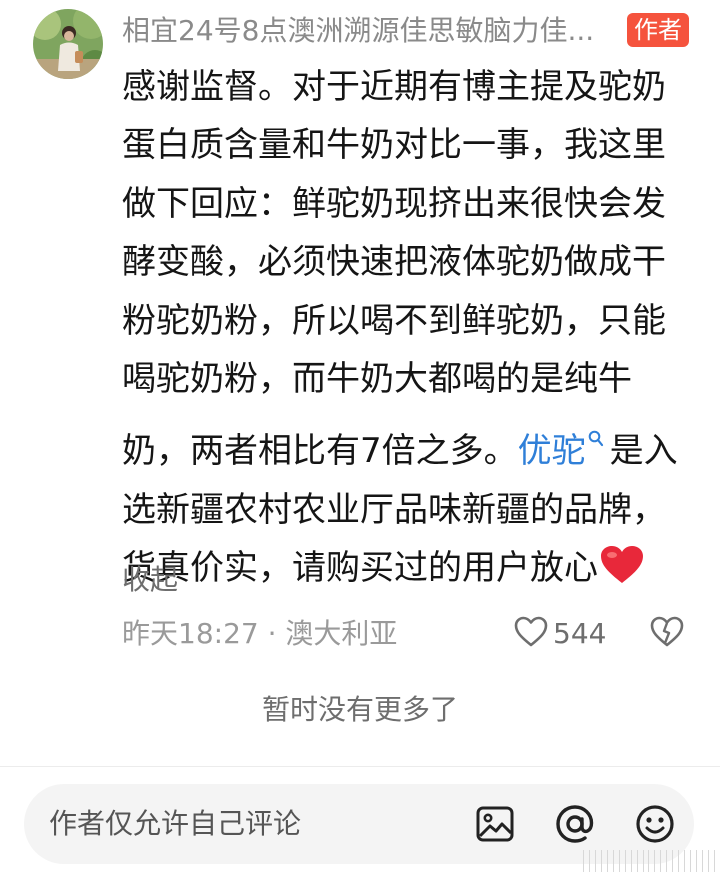 This screenshot has width=720, height=880. Describe the element at coordinates (575, 826) in the screenshot. I see `at-icon` at that location.